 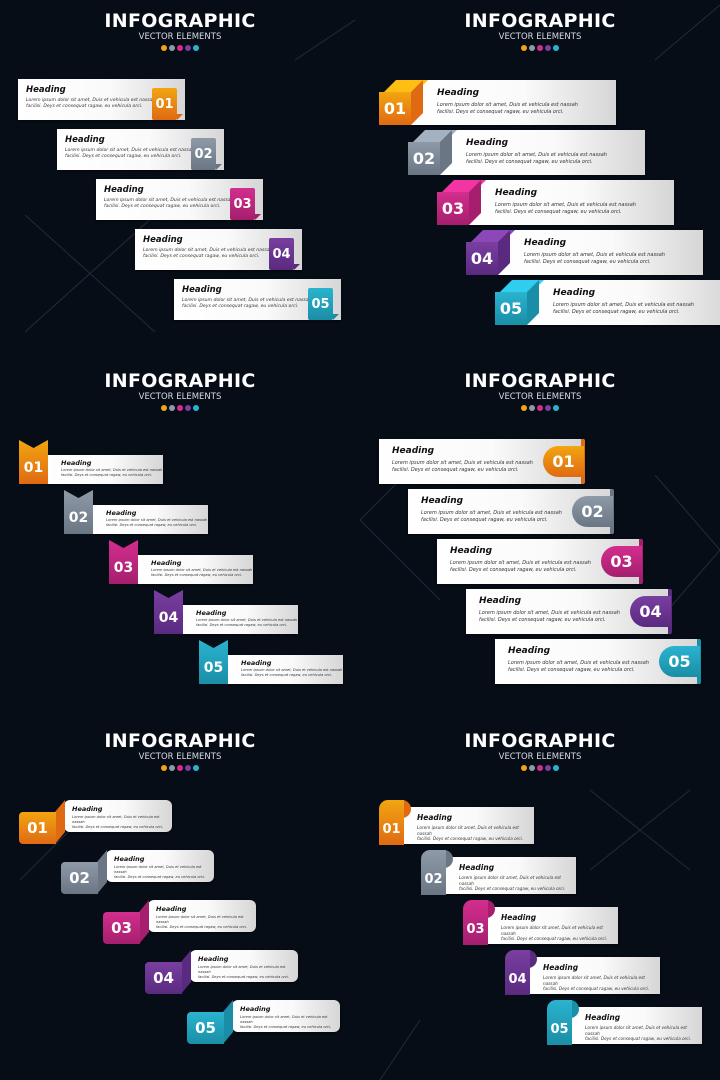 I want to click on color-dots, so click(x=540, y=48).